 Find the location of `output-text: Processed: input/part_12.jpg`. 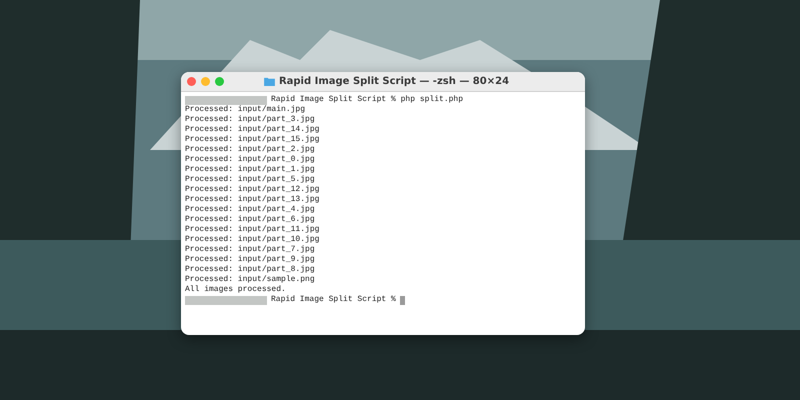

output-text: Processed: input/part_12.jpg is located at coordinates (252, 190).